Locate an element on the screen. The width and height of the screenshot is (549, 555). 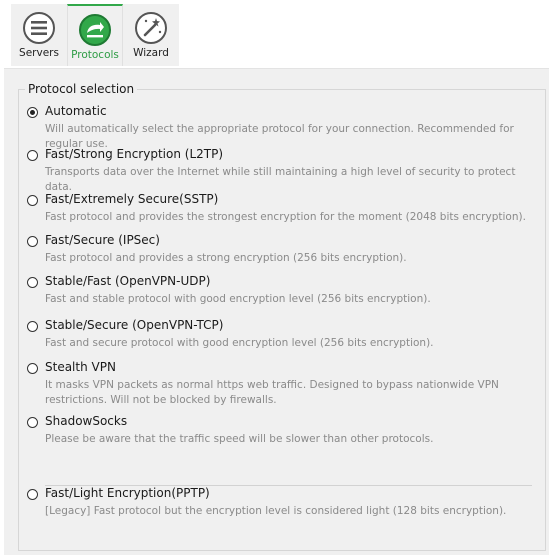
wizard-wand-icon is located at coordinates (151, 28).